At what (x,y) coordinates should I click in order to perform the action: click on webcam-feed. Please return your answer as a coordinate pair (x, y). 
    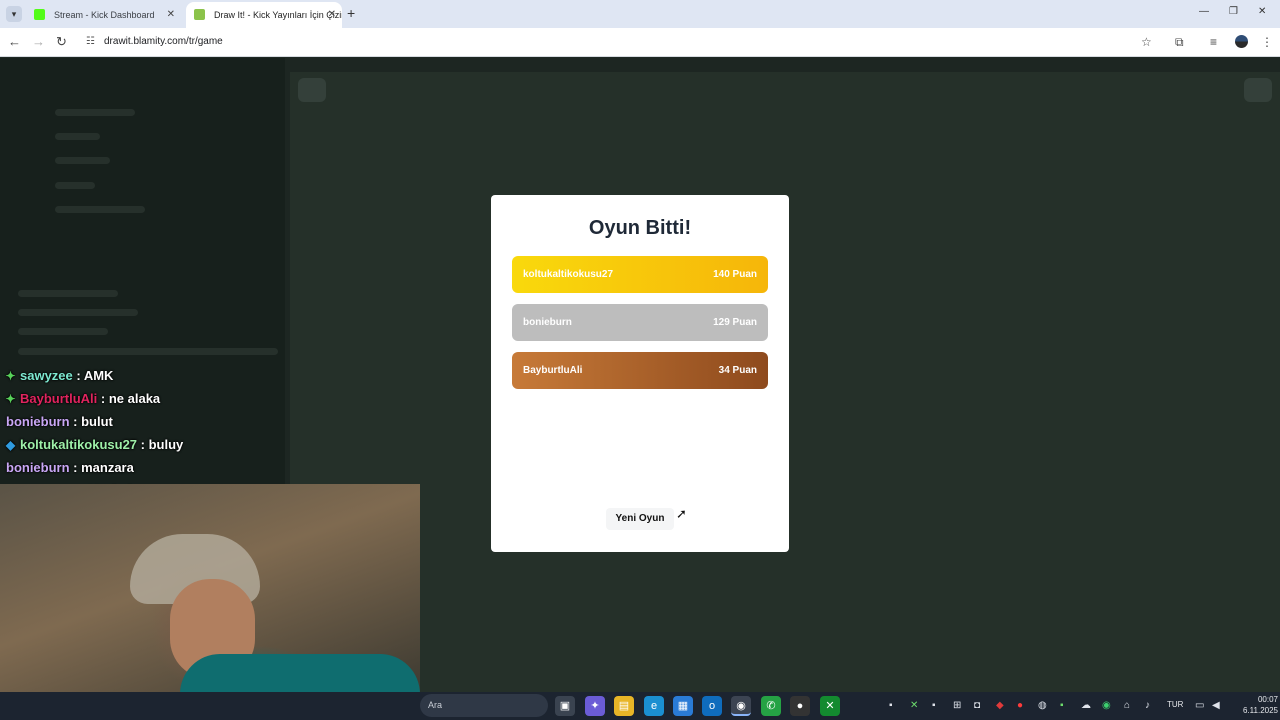
    Looking at the image, I should click on (210, 599).